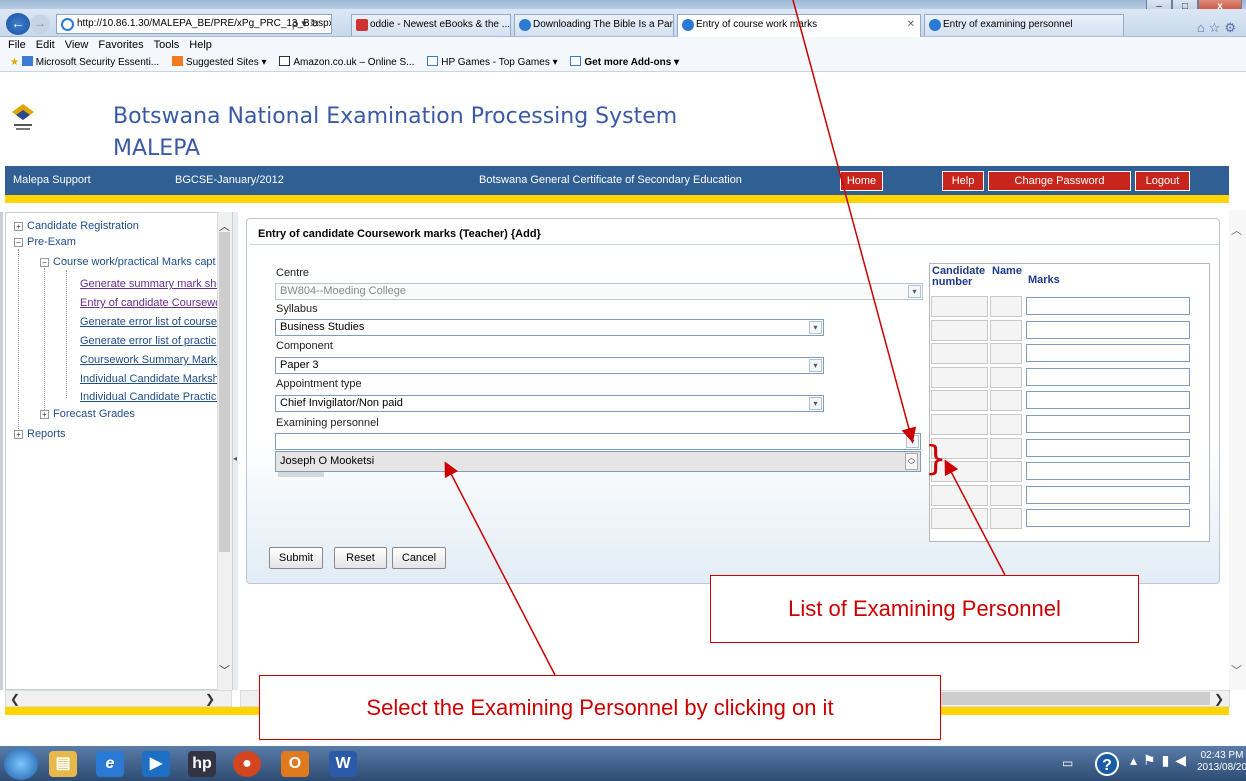  What do you see at coordinates (924, 609) in the screenshot?
I see `callout-list-examining-personnel: List of Examining Personnel` at bounding box center [924, 609].